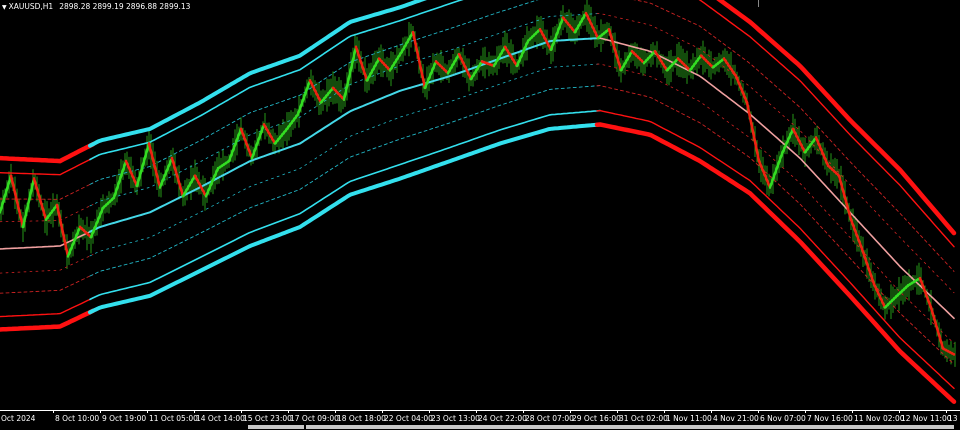 This screenshot has width=960, height=430. Describe the element at coordinates (47, 284) in the screenshot. I see `lower-dash-line` at that location.